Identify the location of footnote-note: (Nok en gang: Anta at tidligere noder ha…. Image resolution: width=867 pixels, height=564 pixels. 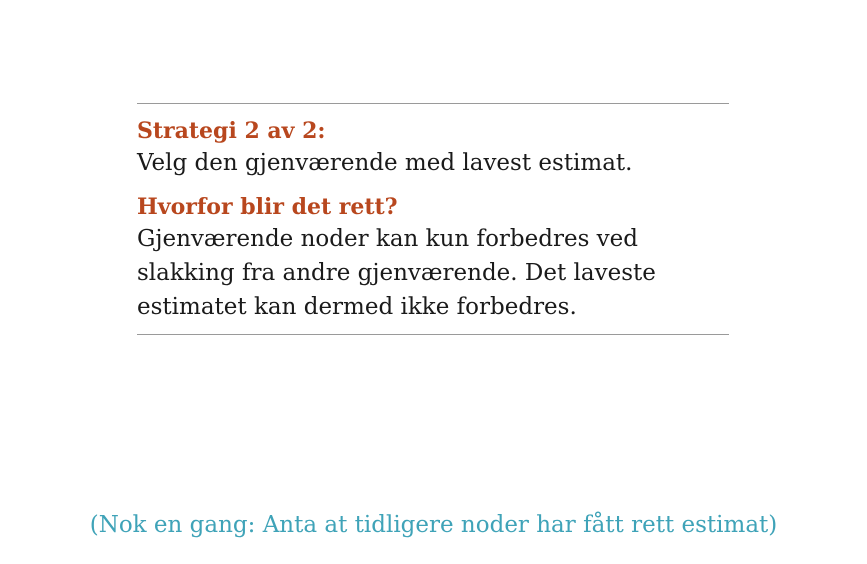
(433, 525).